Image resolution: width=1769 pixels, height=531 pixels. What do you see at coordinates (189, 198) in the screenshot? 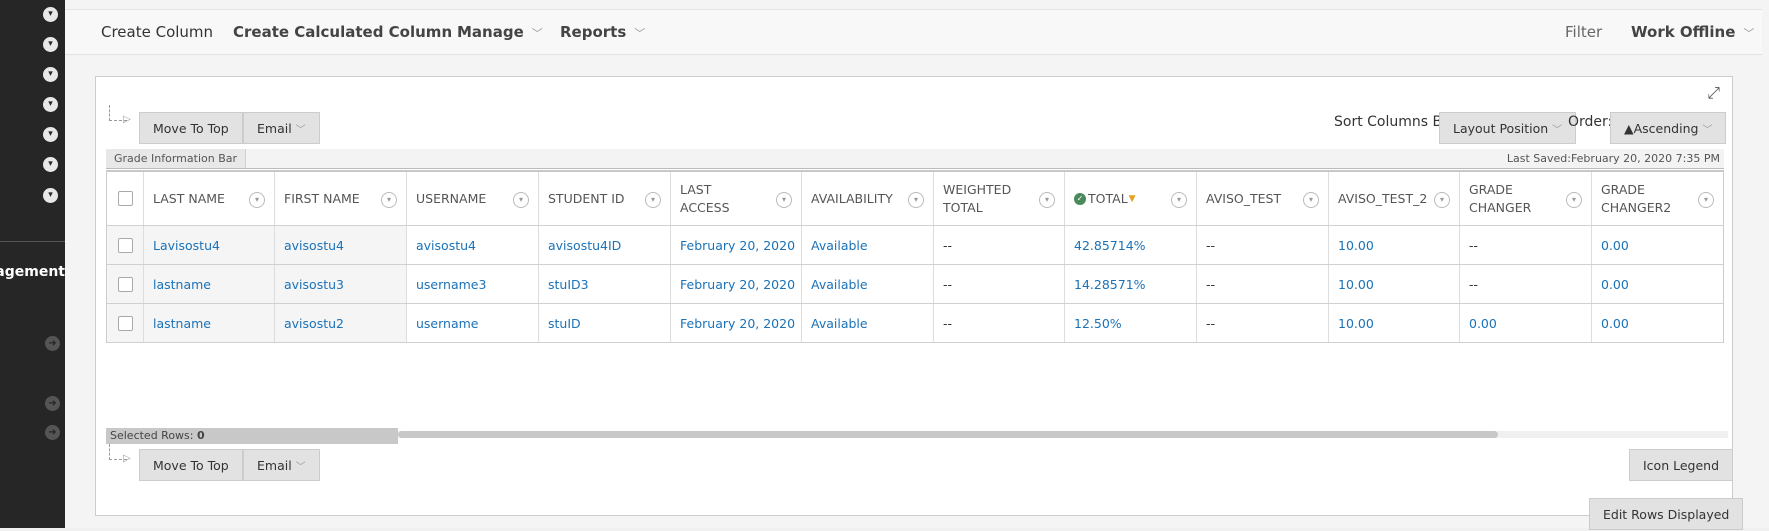
I see `header-label: LAST NAME` at bounding box center [189, 198].